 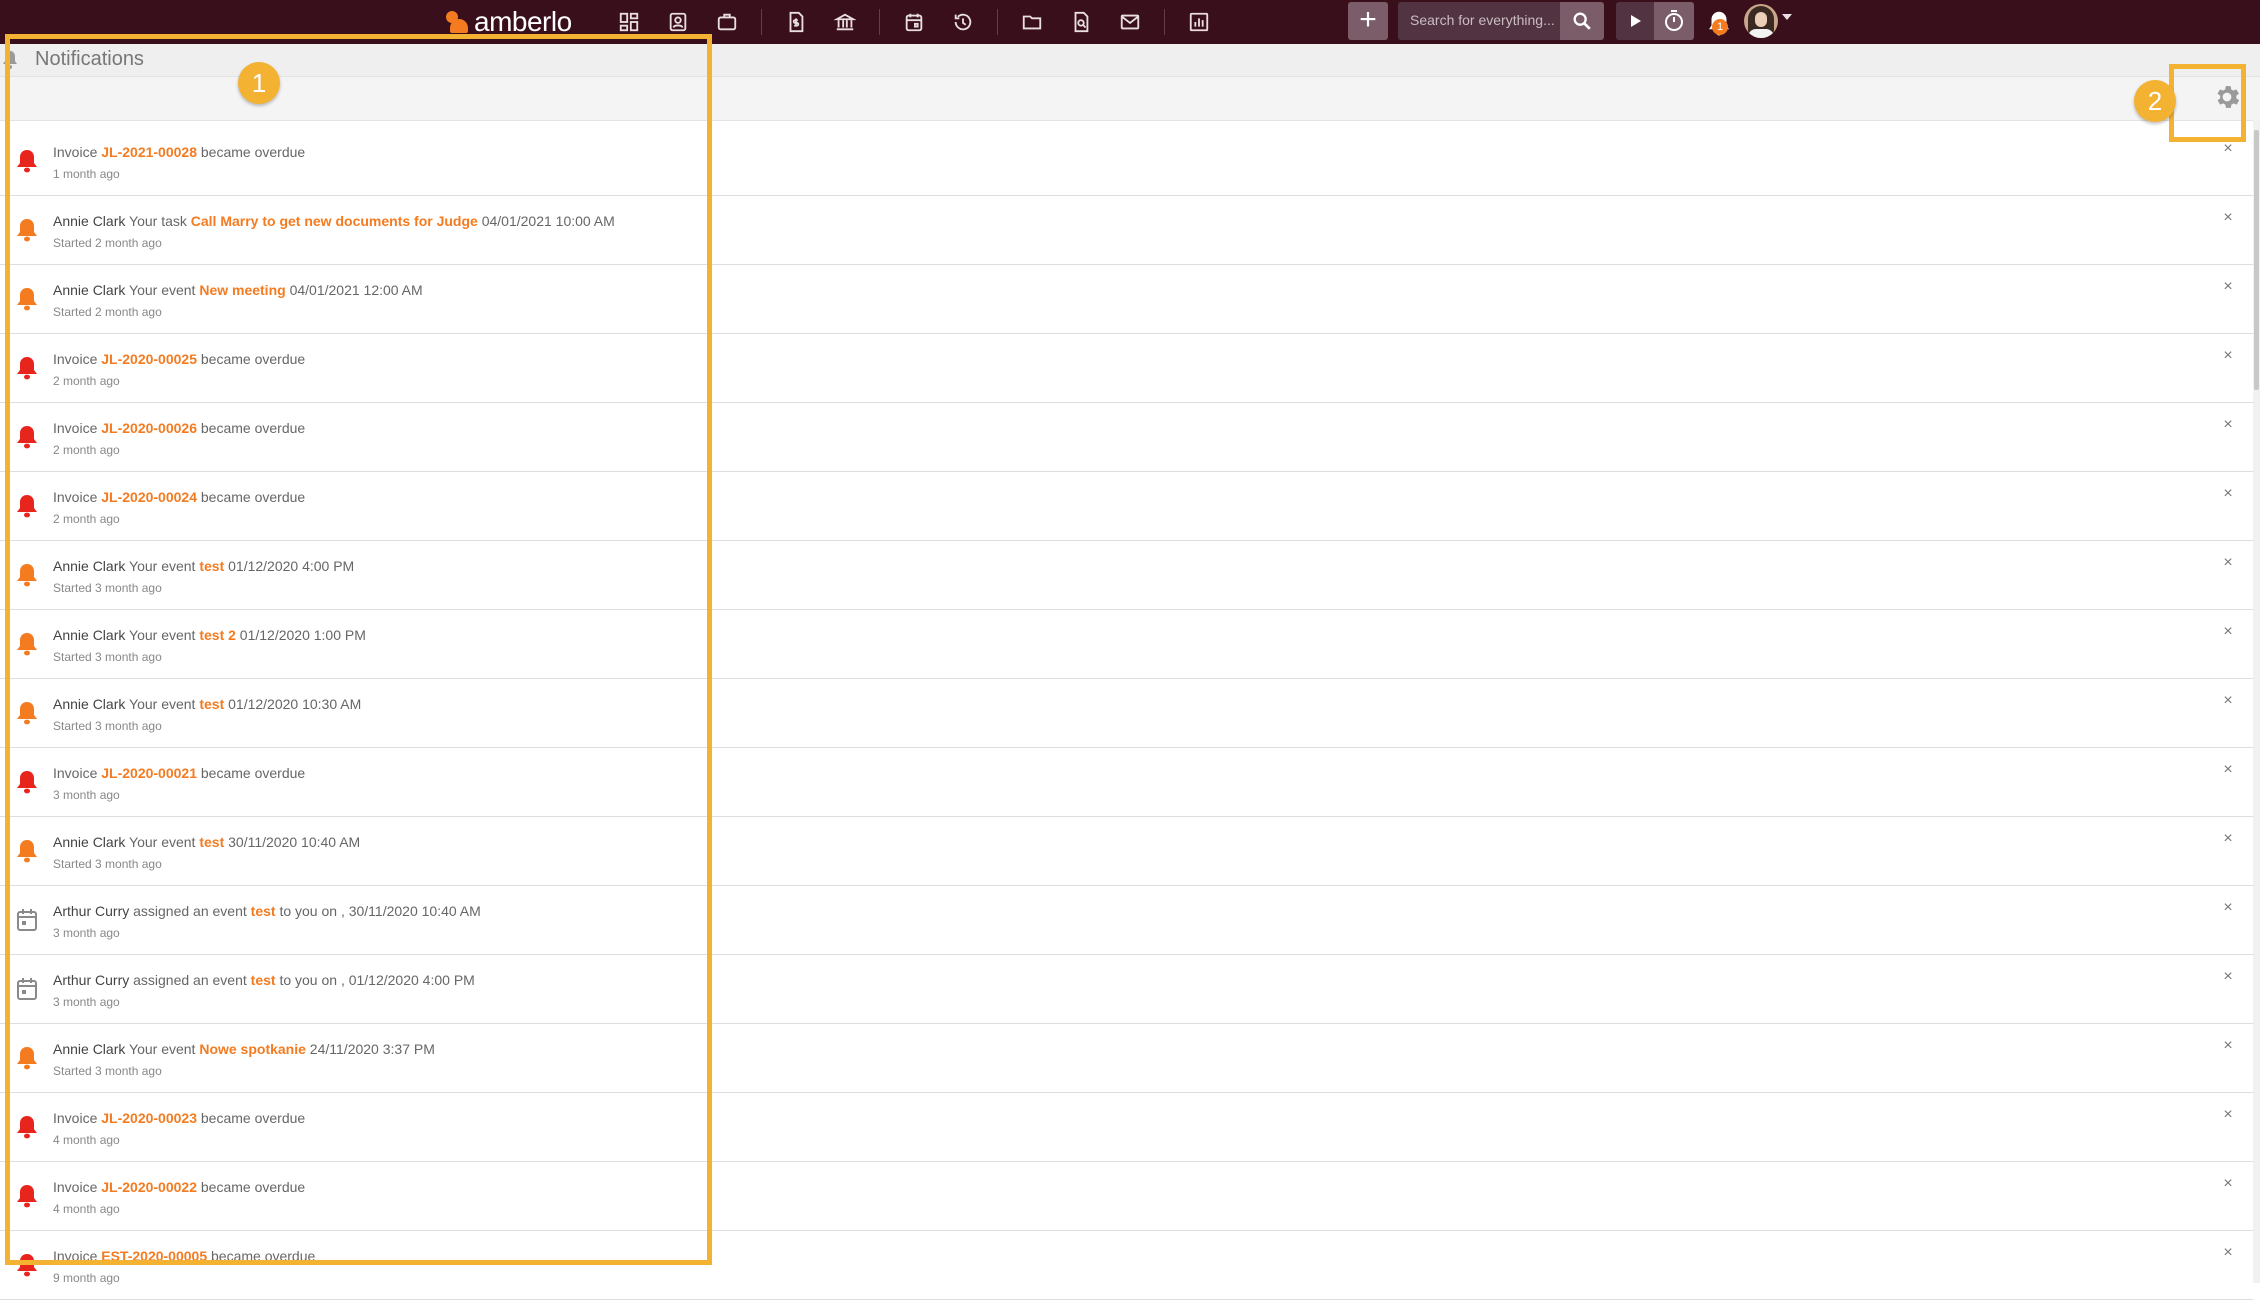 I want to click on gear-icon, so click(x=2227, y=97).